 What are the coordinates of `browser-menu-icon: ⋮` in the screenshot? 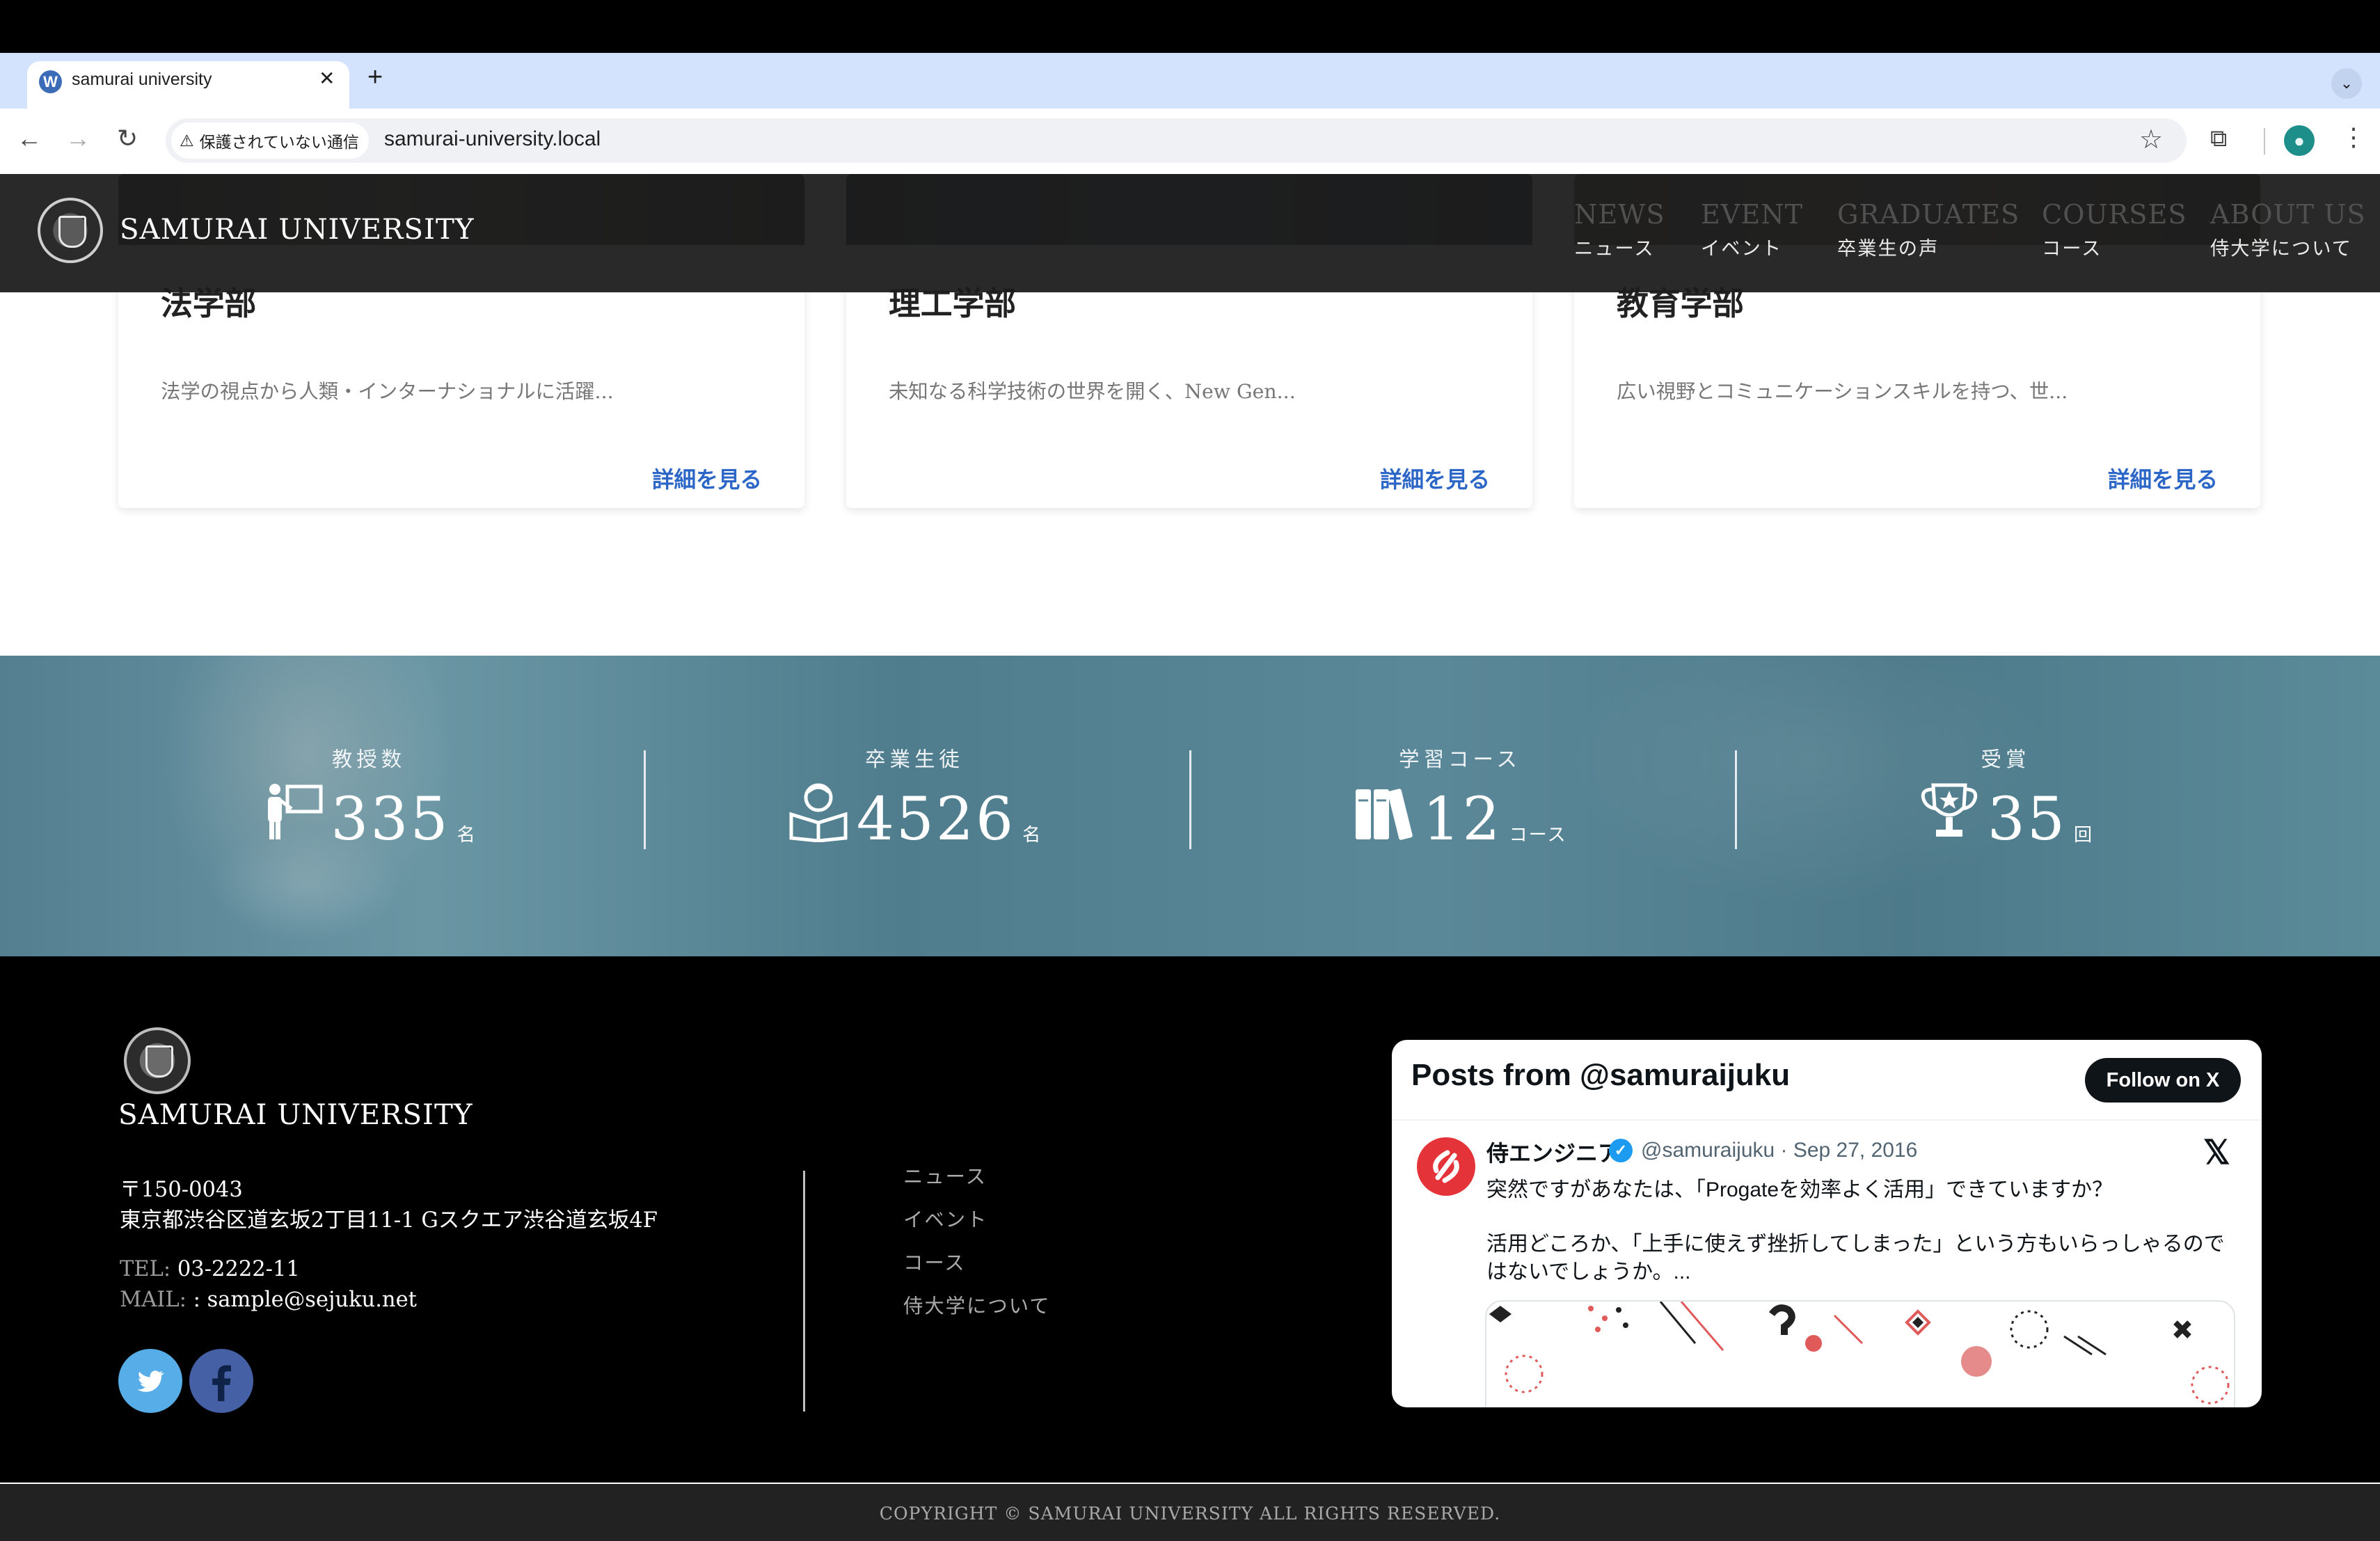 It's located at (2353, 137).